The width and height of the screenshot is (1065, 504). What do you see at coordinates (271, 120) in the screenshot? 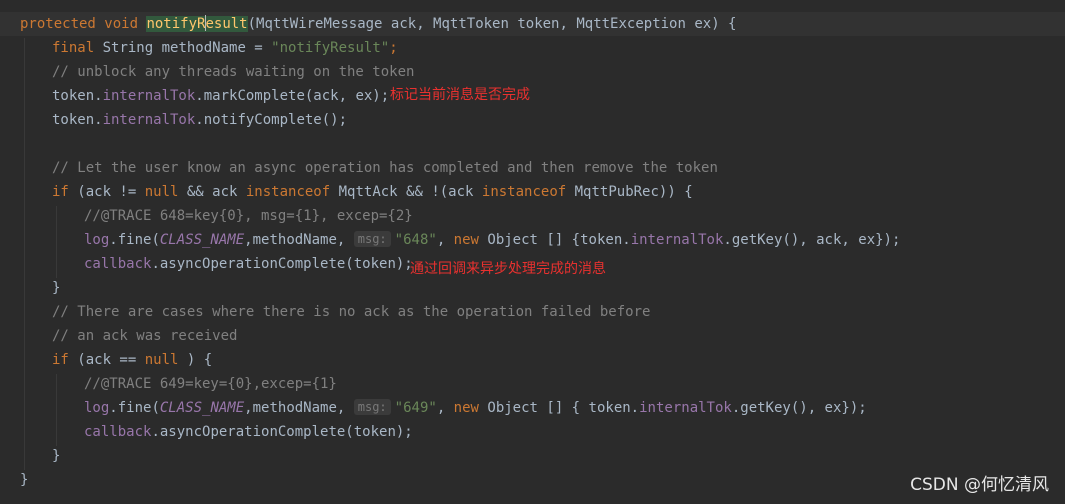
I see `code-text: .notifyComplete();` at bounding box center [271, 120].